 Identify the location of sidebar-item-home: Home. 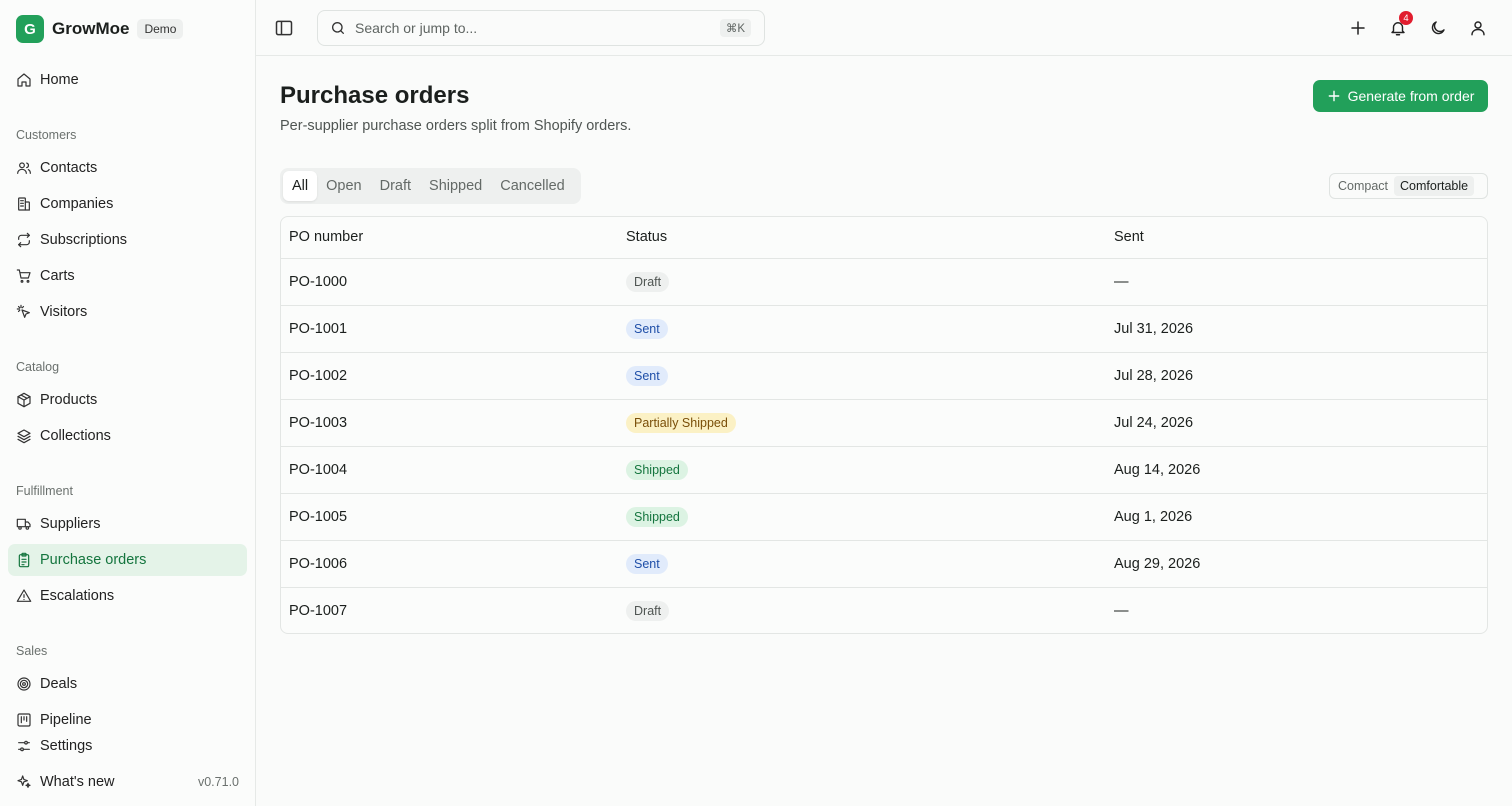
(127, 80).